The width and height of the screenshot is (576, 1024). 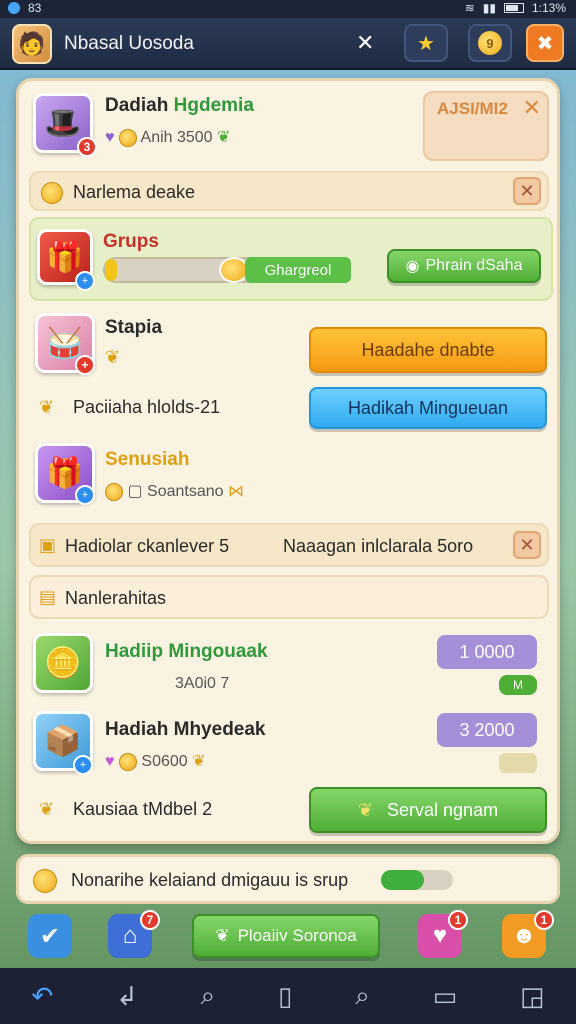 I want to click on footer-progress-track, so click(x=417, y=880).